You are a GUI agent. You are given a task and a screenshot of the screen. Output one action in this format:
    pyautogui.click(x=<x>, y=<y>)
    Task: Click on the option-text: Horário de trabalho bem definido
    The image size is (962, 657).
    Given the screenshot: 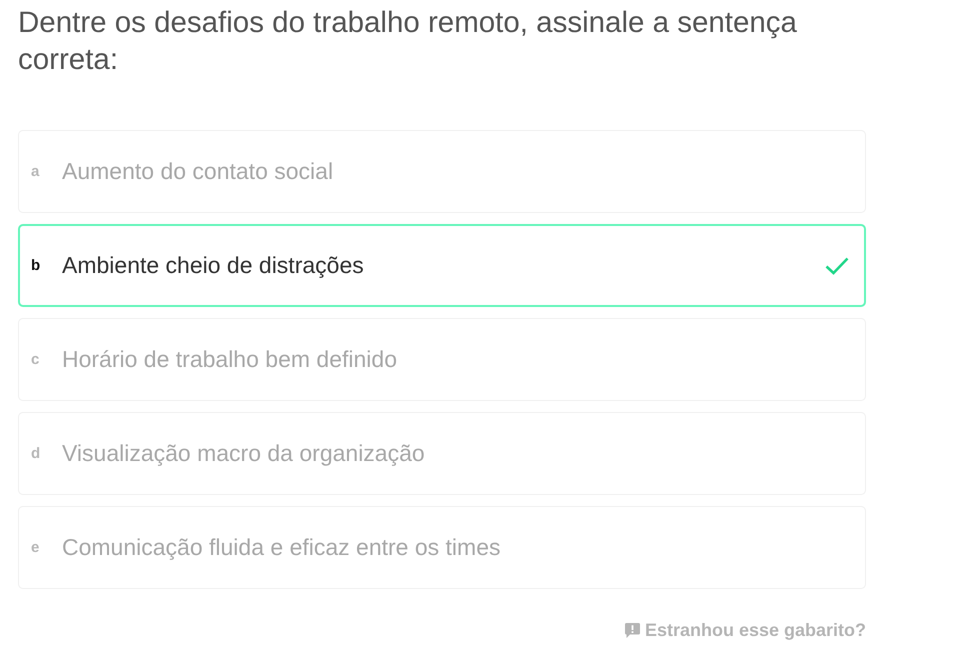 What is the action you would take?
    pyautogui.click(x=230, y=359)
    